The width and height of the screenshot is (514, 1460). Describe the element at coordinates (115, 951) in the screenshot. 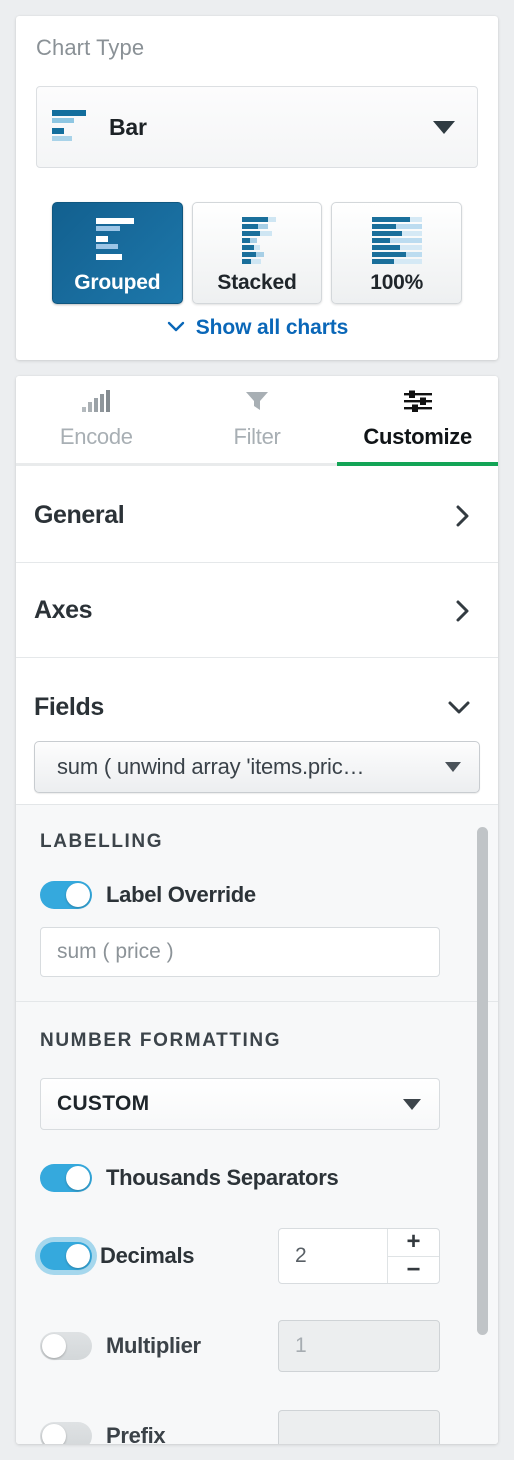

I see `label-override-input-placeholder: sum ( price )` at that location.